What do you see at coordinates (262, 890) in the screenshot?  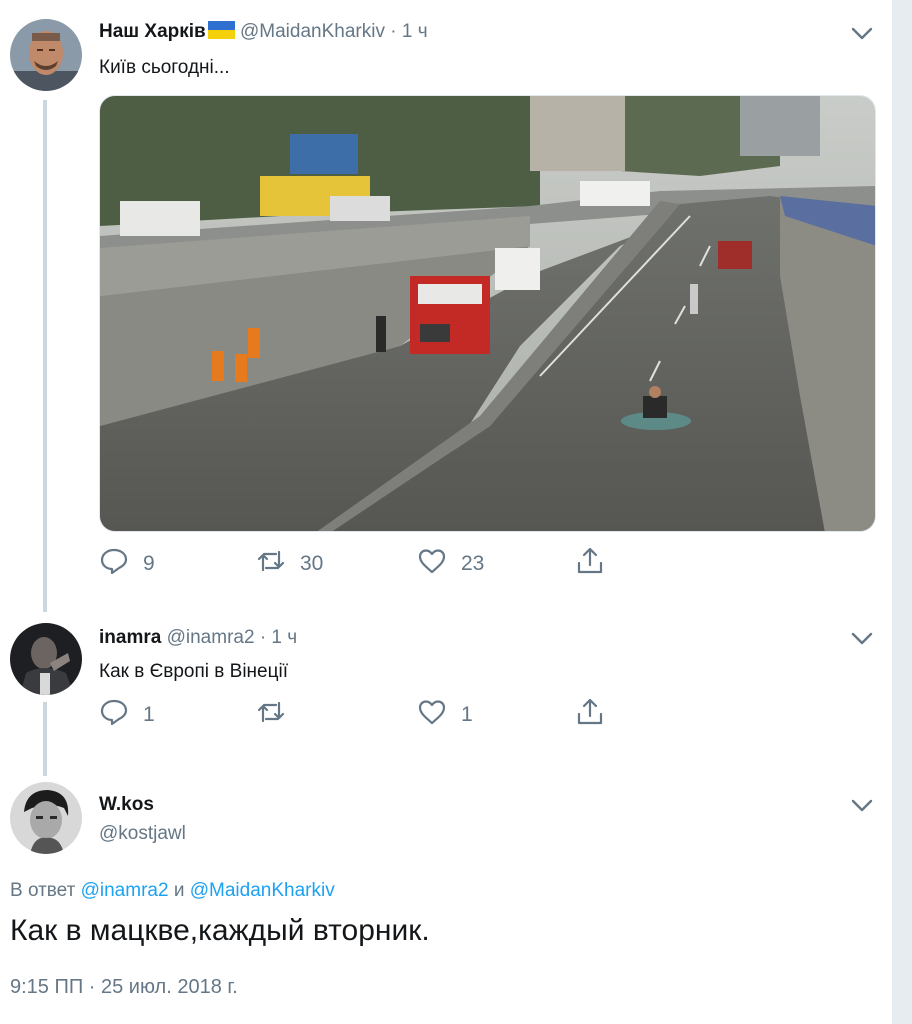 I see `mention-link: @MaidanKharkiv` at bounding box center [262, 890].